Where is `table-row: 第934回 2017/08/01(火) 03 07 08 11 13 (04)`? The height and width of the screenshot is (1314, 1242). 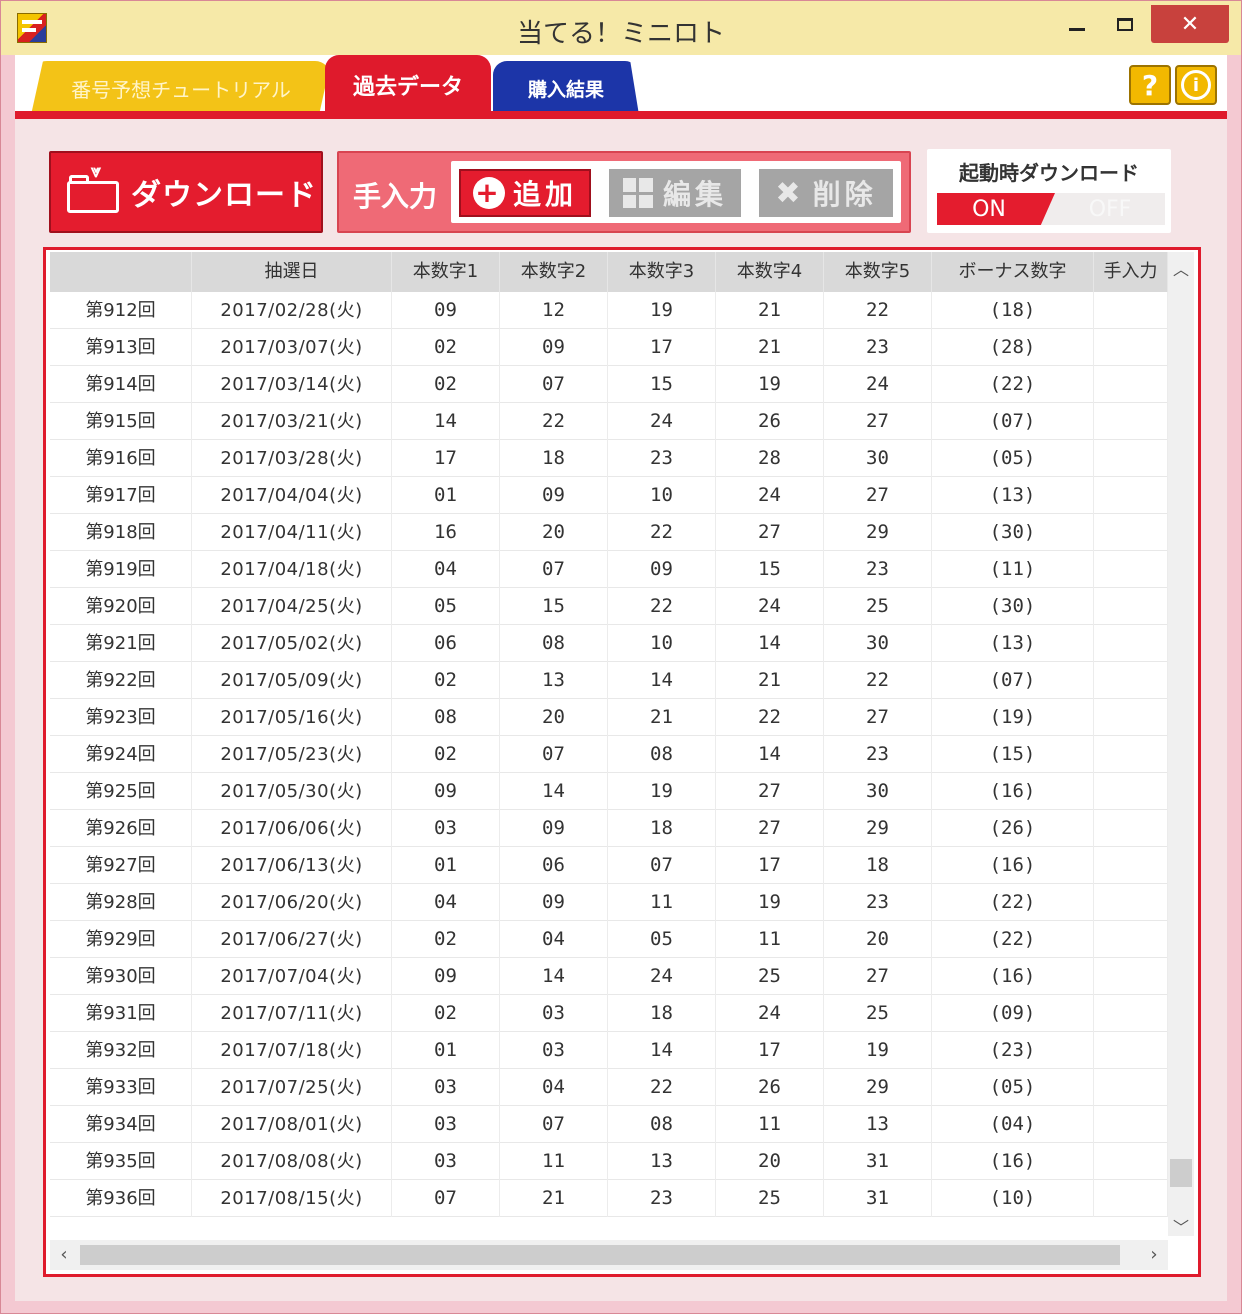 table-row: 第934回 2017/08/01(火) 03 07 08 11 13 (04) is located at coordinates (609, 1124).